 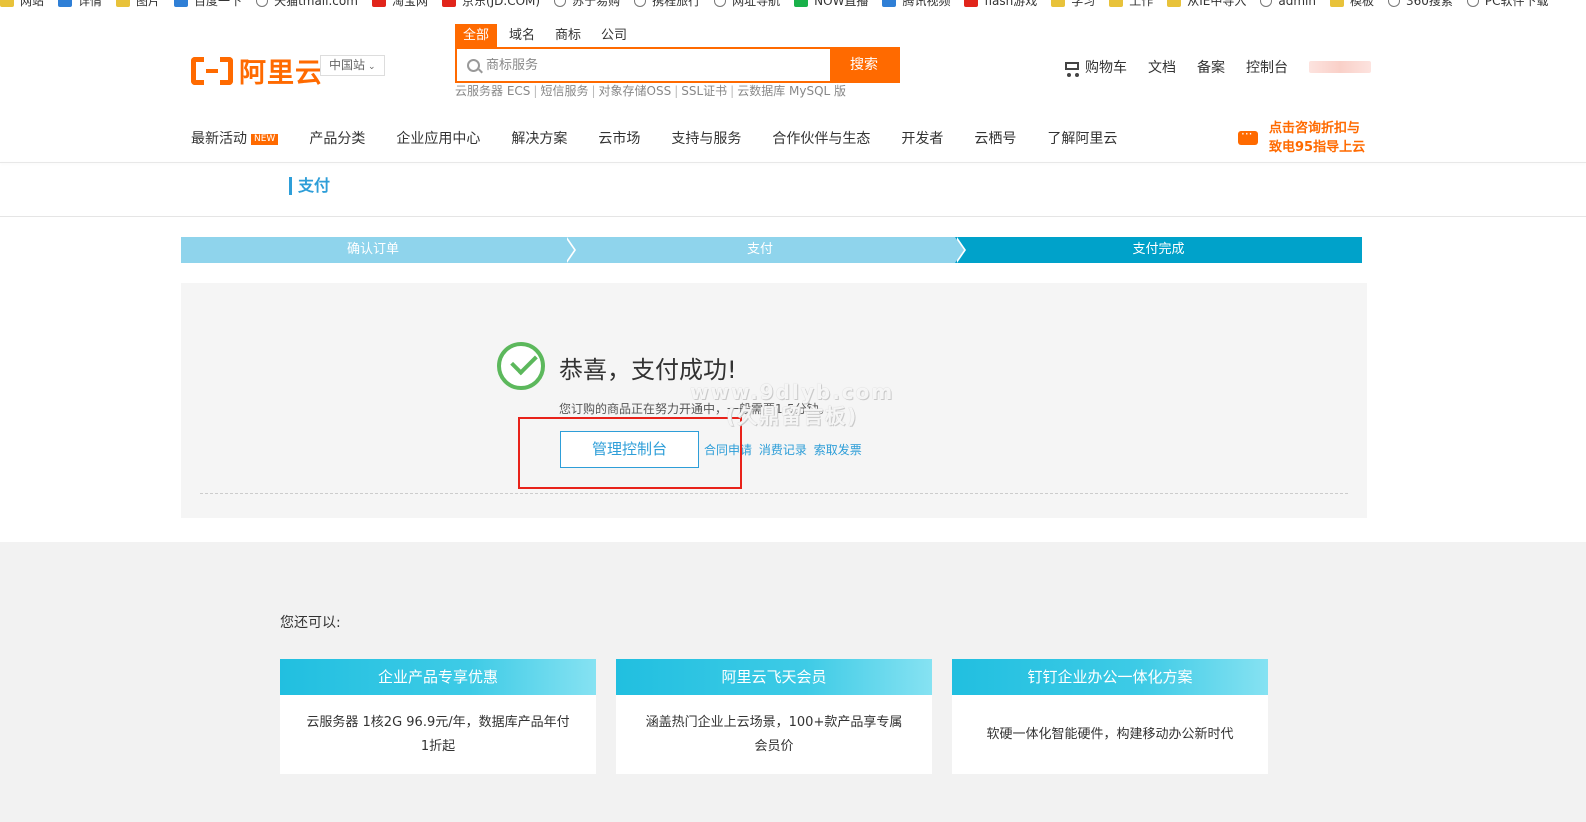 I want to click on hot-link: 对象存储OSS, so click(x=635, y=91).